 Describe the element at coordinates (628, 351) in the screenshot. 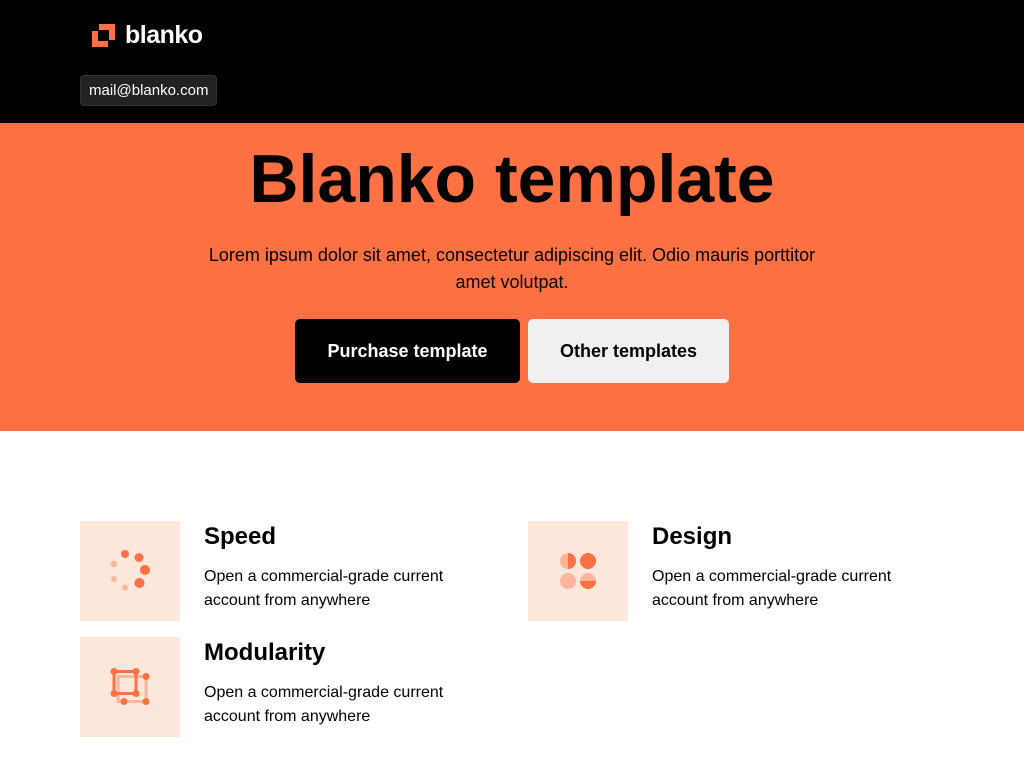

I see `other-templates-button: Other templates` at that location.